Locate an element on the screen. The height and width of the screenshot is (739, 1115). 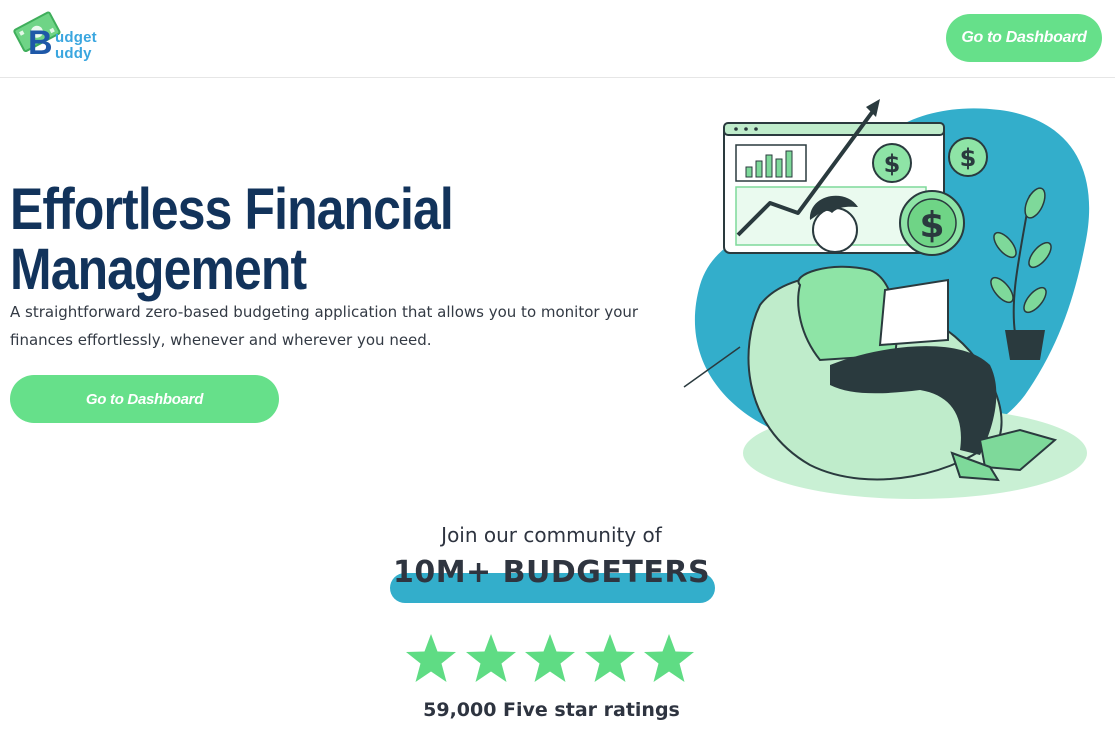
rating-stars is located at coordinates (550, 659).